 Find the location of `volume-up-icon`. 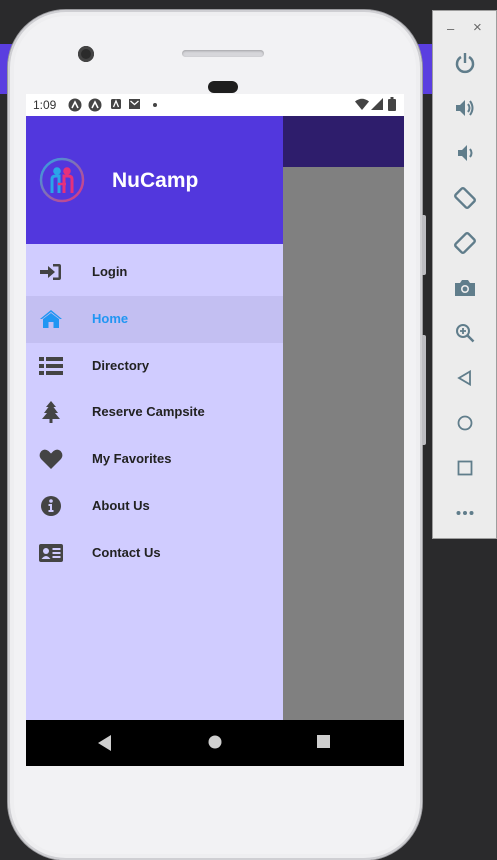

volume-up-icon is located at coordinates (465, 108).